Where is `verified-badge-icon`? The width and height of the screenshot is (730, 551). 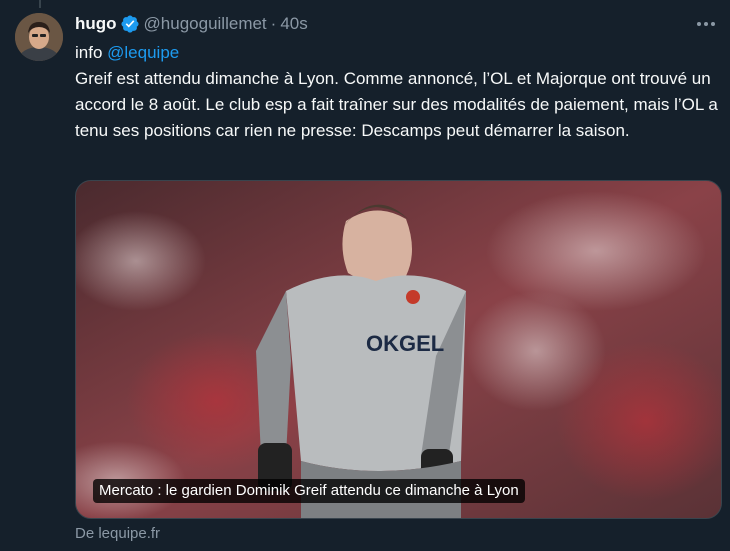 verified-badge-icon is located at coordinates (130, 24).